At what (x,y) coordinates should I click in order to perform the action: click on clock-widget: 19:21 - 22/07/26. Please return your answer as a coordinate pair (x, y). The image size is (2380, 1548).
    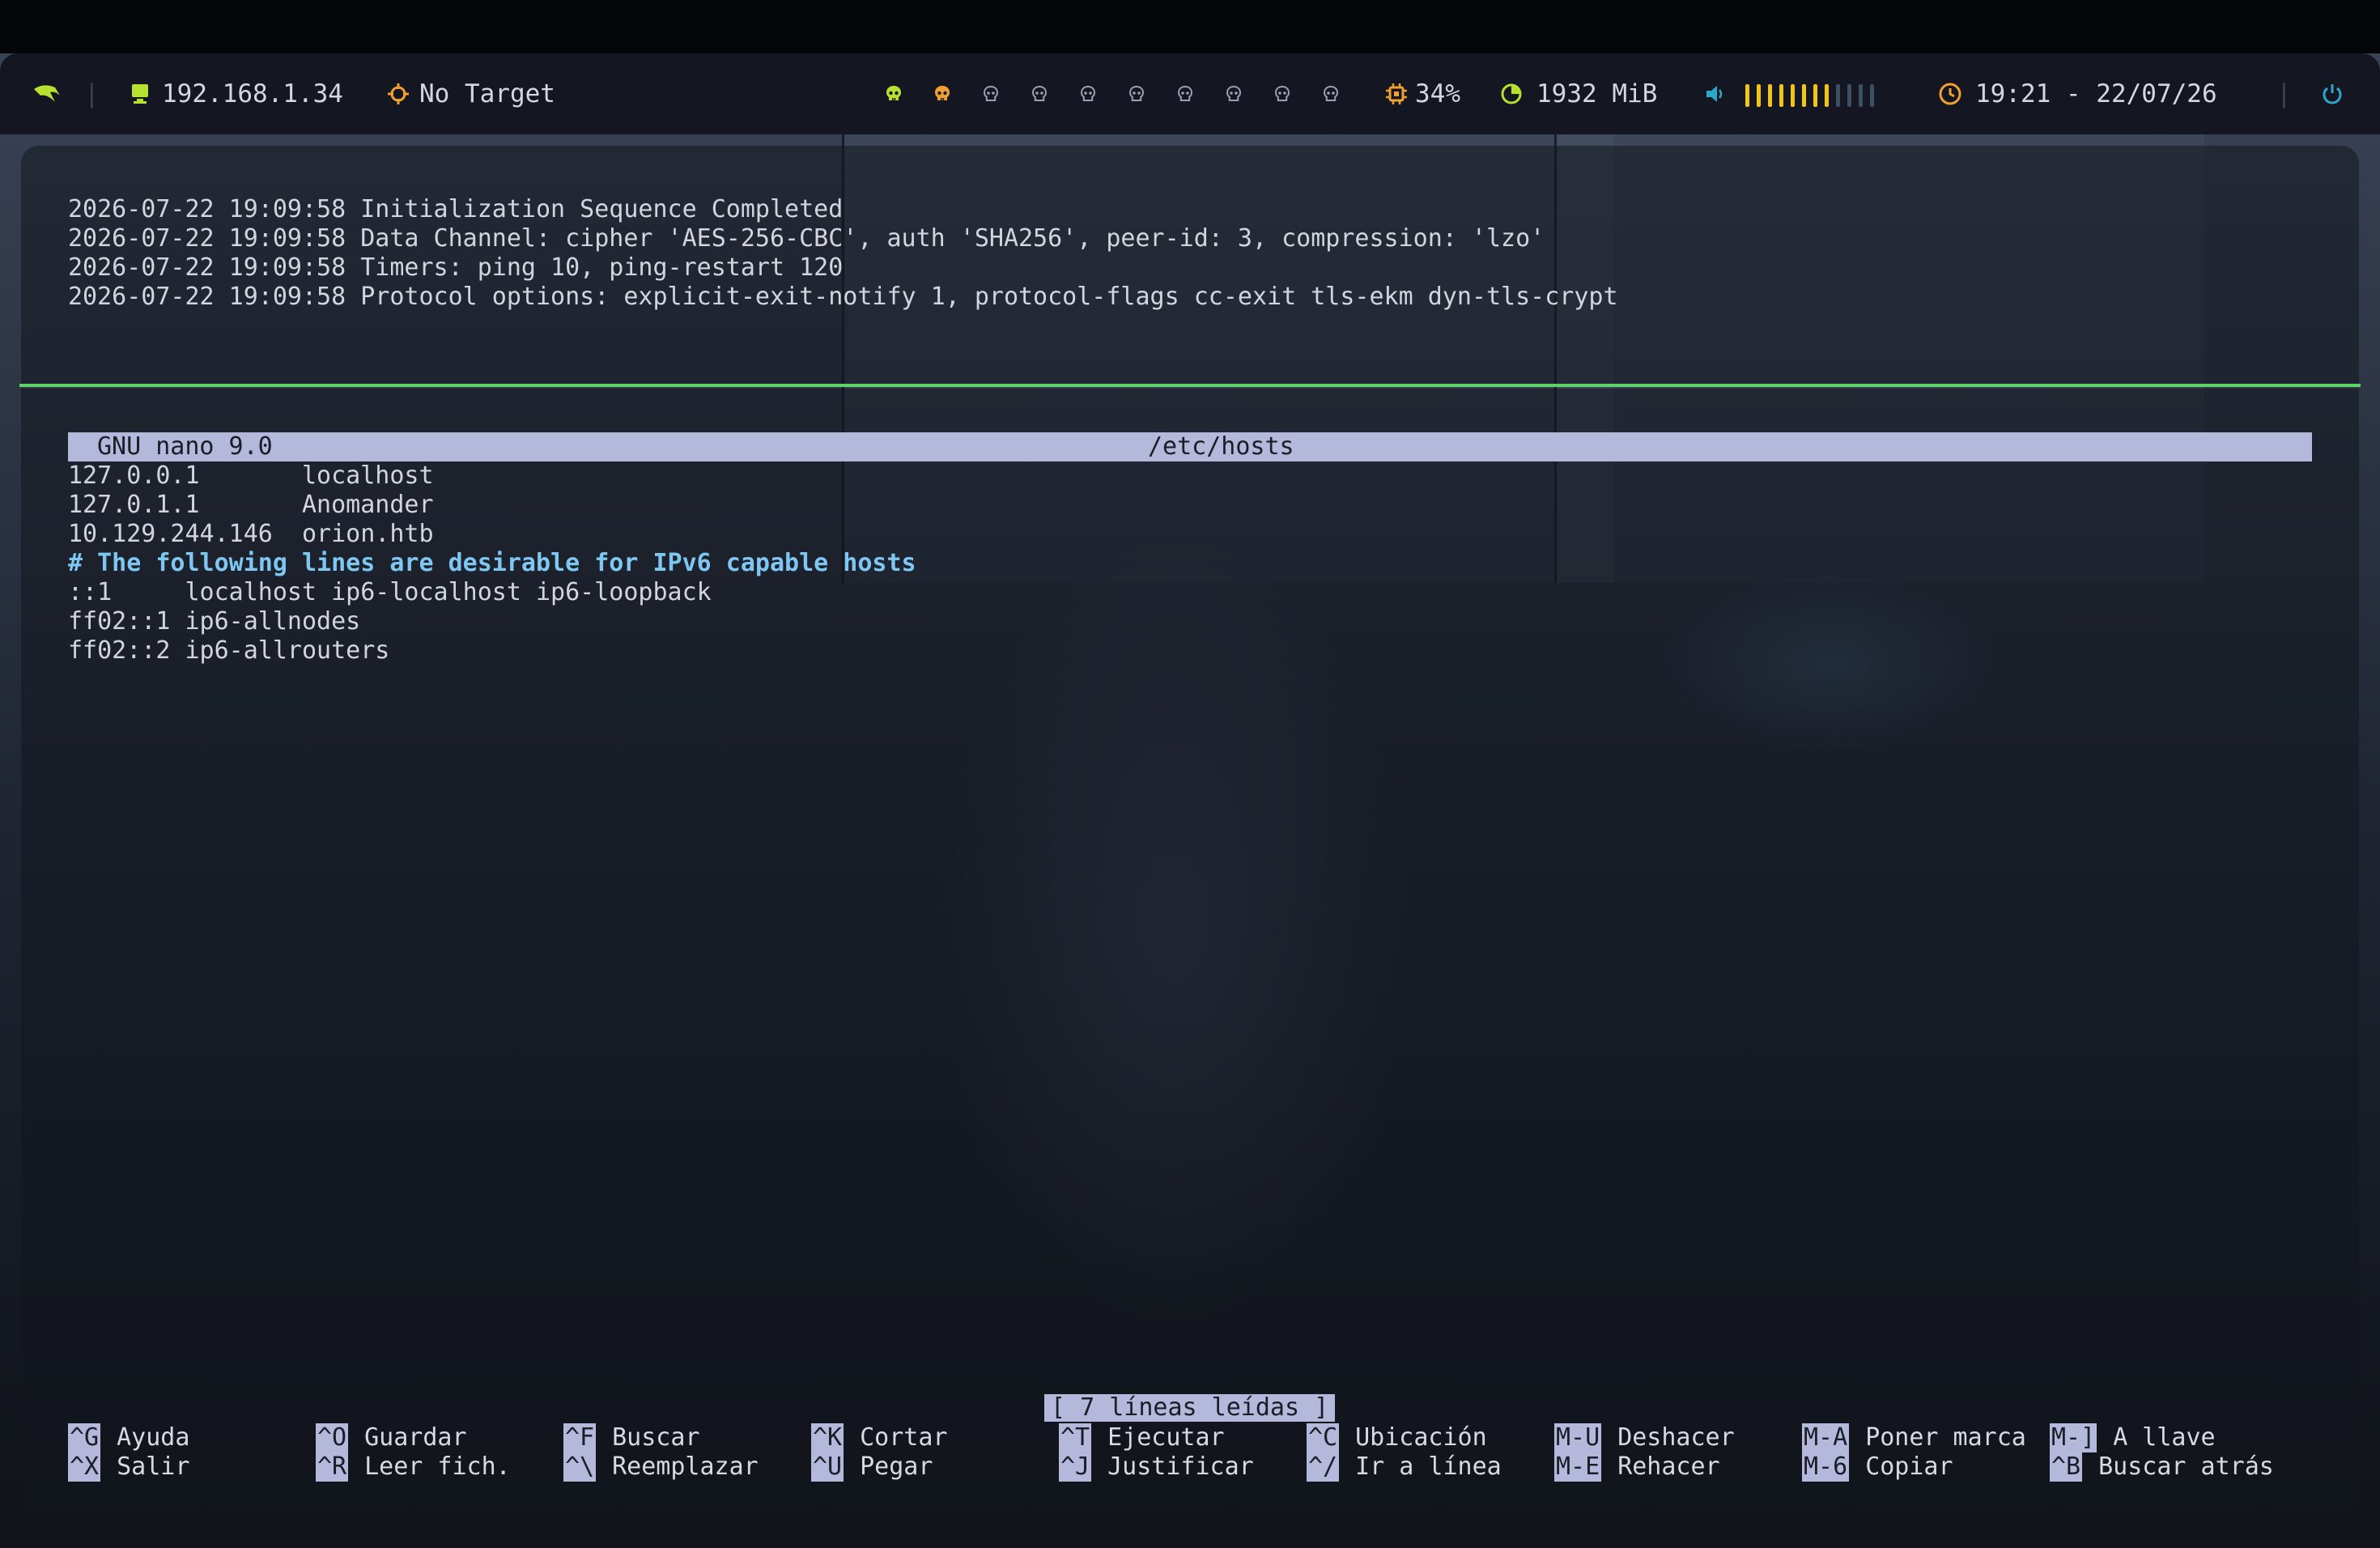
    Looking at the image, I should click on (2077, 93).